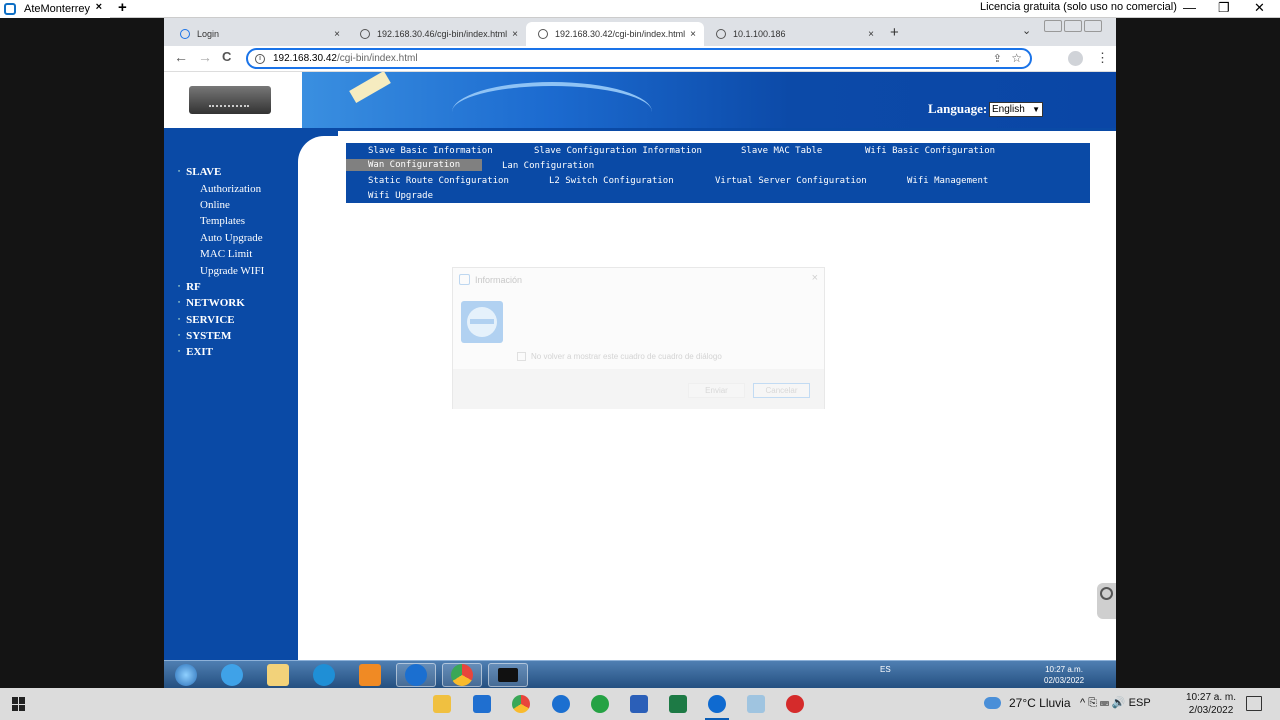 Image resolution: width=1280 pixels, height=720 pixels. I want to click on remote-clock: 10:27 a.m. 02/03/2022, so click(1064, 675).